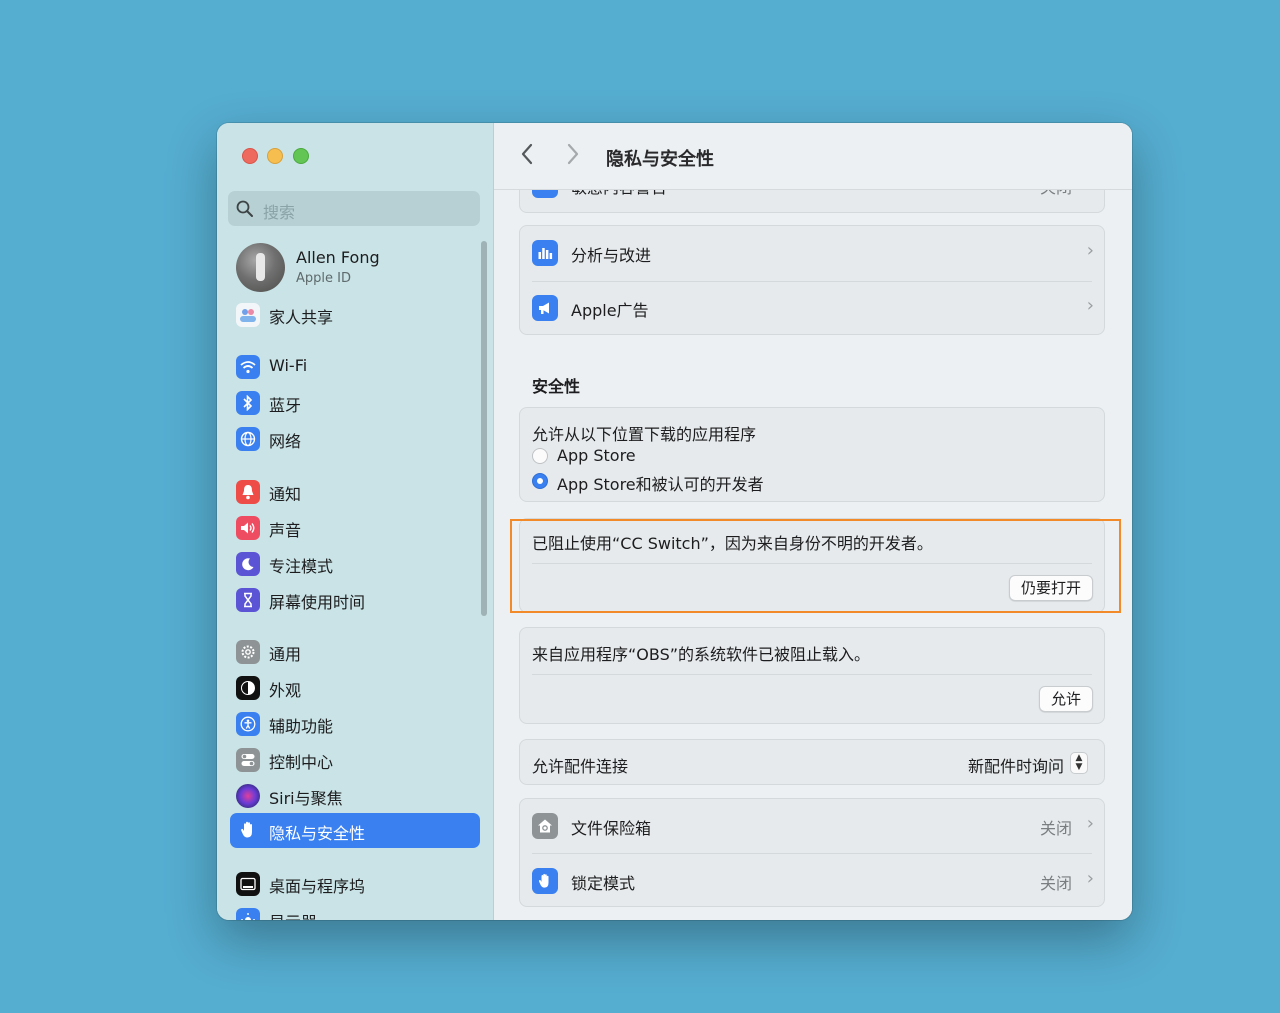  I want to click on row-label: 分析与改进, so click(611, 255).